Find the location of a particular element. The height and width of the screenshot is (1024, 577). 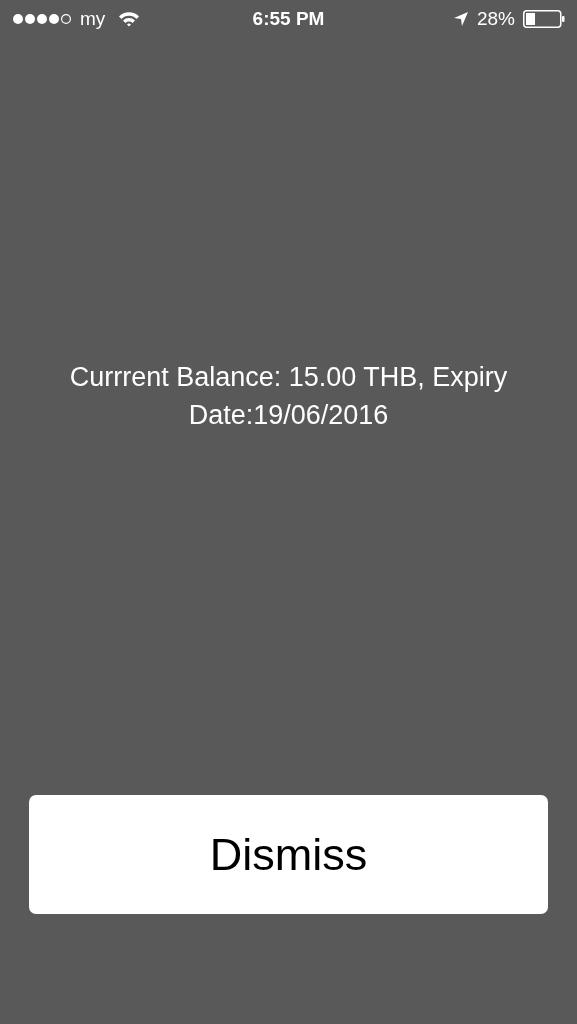

wifi-icon is located at coordinates (129, 19).